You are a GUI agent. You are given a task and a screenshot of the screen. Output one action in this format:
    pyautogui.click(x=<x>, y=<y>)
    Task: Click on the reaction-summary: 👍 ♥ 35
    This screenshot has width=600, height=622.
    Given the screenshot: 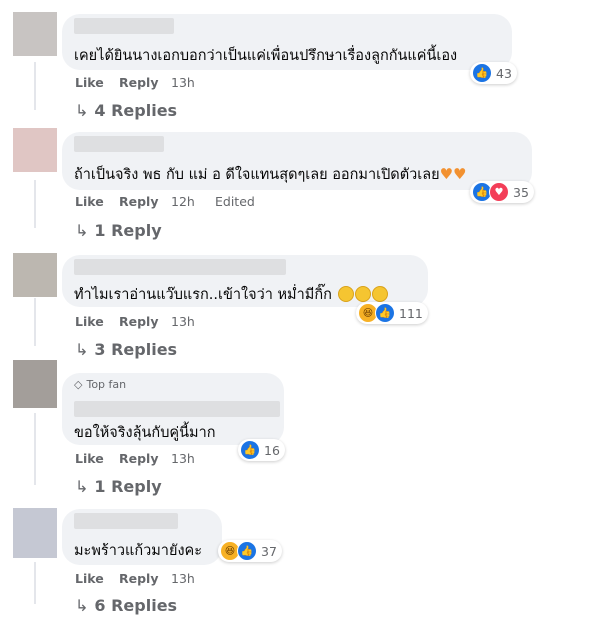 What is the action you would take?
    pyautogui.click(x=502, y=192)
    